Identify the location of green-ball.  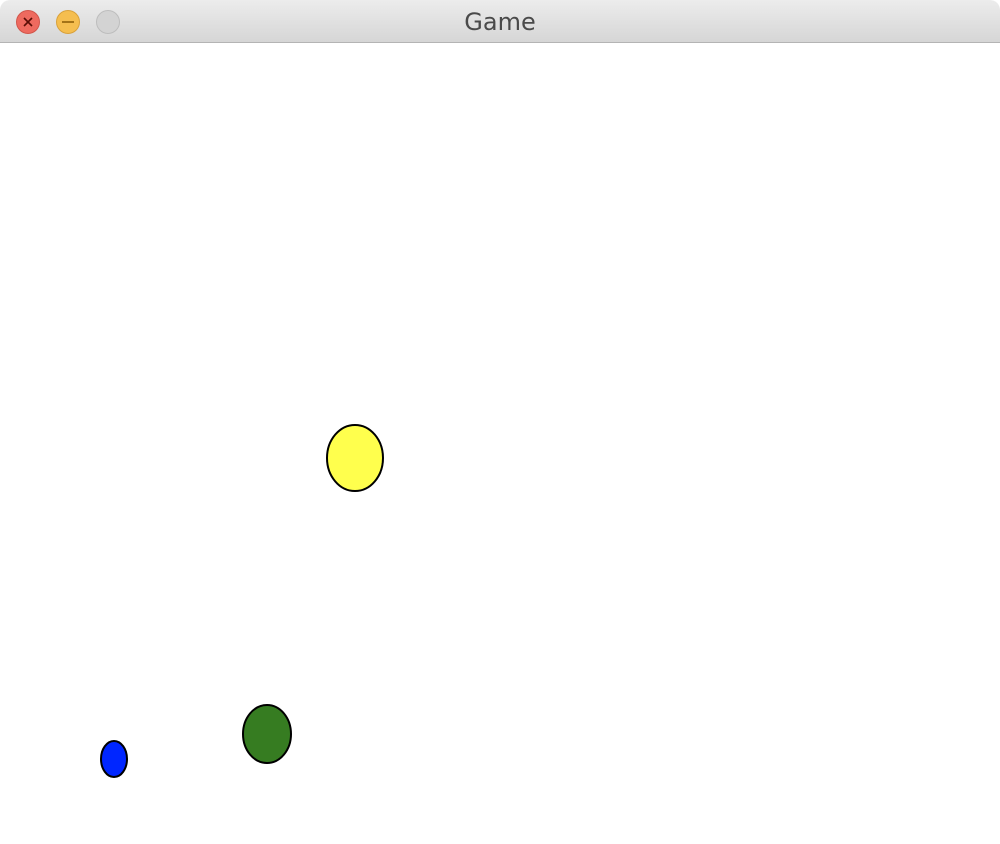
(267, 734).